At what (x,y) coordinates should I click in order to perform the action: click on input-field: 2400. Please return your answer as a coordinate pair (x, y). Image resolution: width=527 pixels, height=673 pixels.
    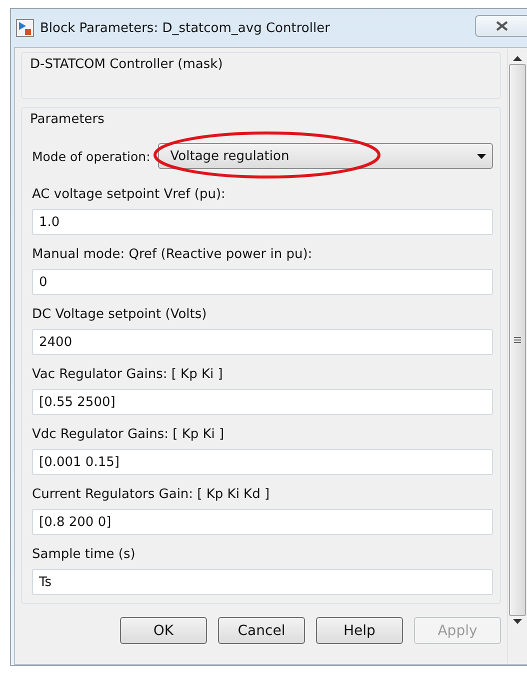
    Looking at the image, I should click on (262, 342).